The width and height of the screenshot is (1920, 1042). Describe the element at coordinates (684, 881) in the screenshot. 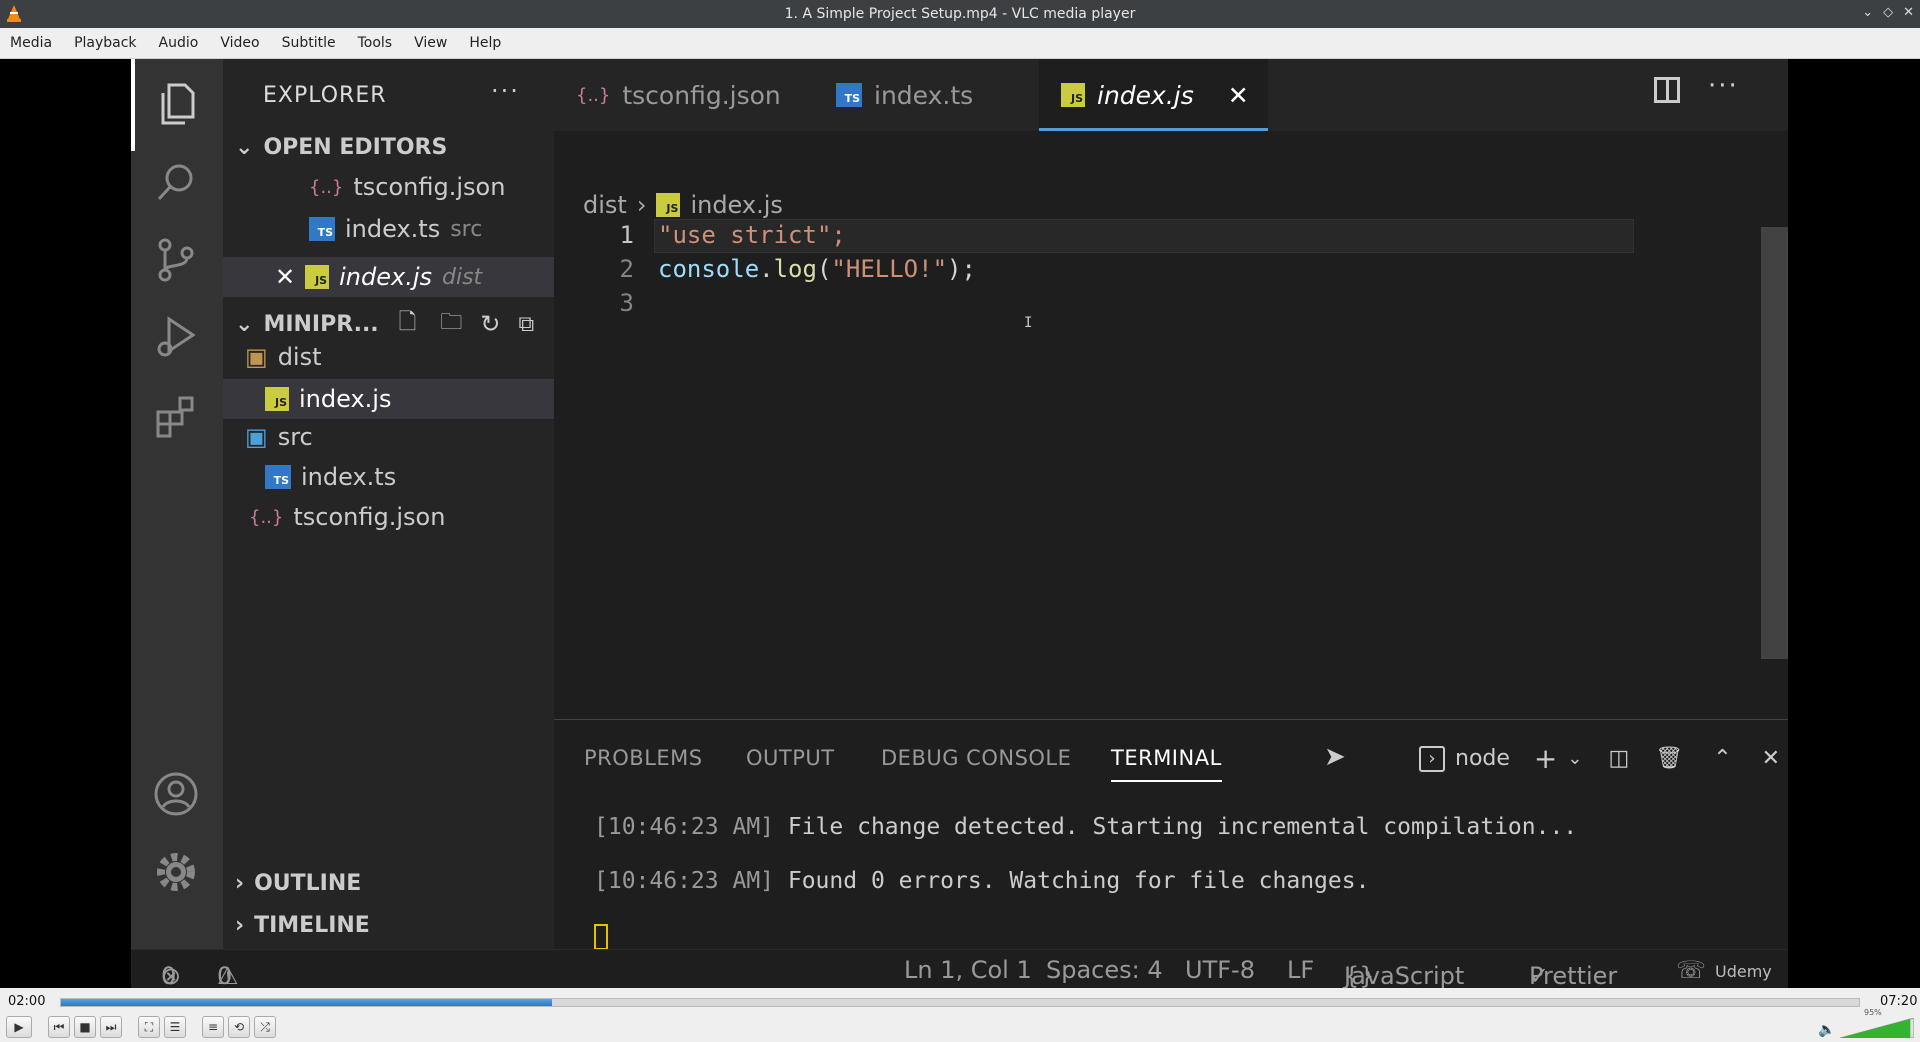

I see `terminal-timestamp: [10:46:23 AM]` at that location.